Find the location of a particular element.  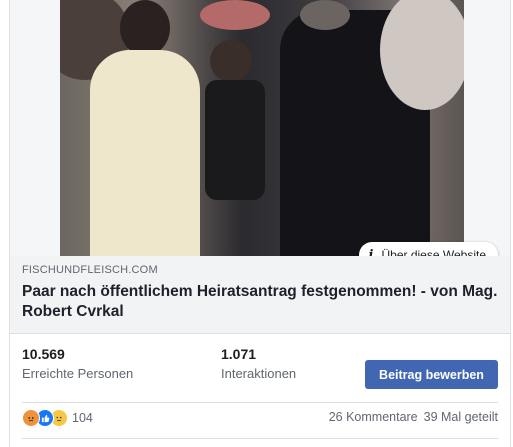

reach-stat: 10.569 Erreichte Personen is located at coordinates (77, 363).